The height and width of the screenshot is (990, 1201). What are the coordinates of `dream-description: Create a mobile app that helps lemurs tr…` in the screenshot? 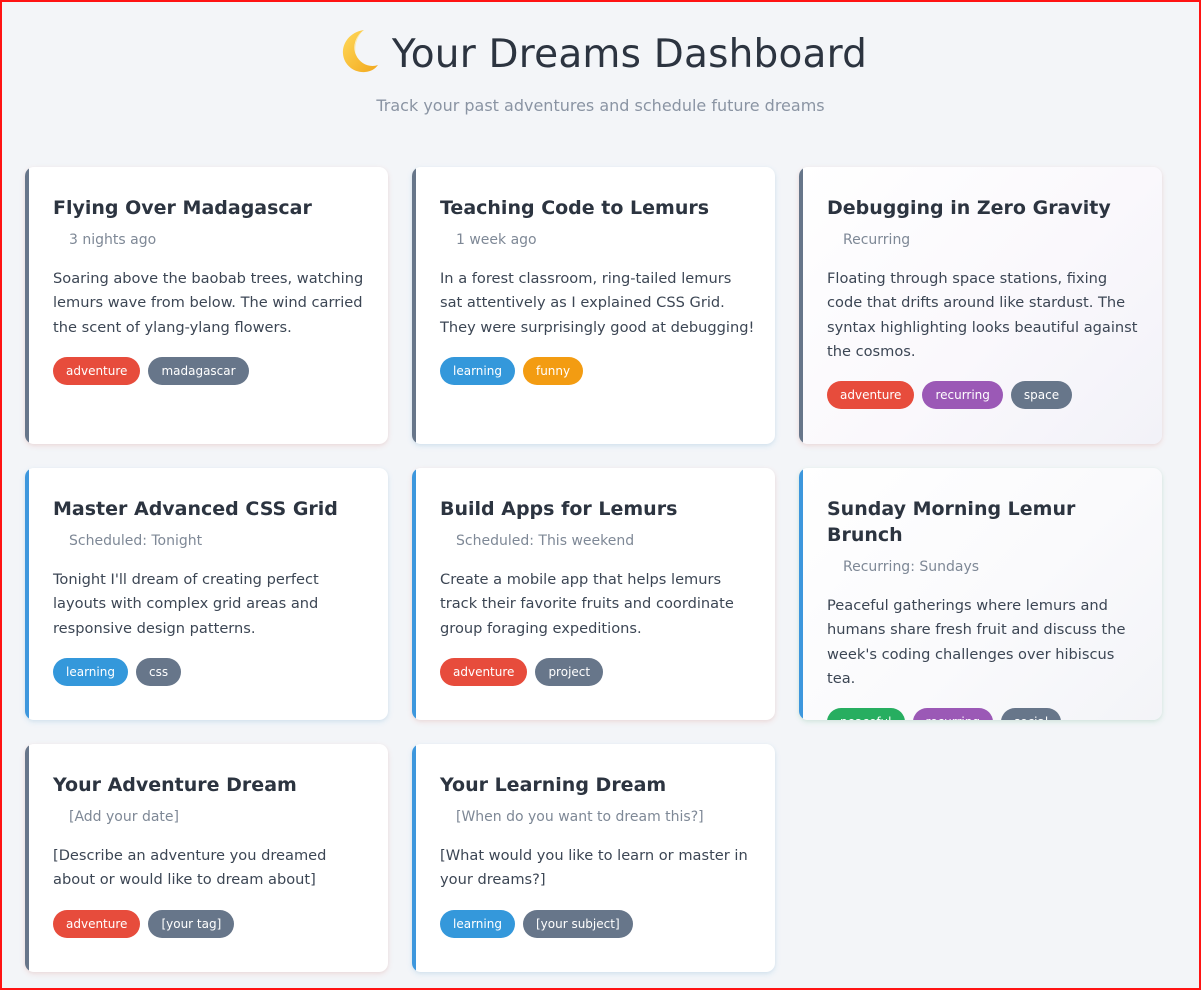 It's located at (587, 604).